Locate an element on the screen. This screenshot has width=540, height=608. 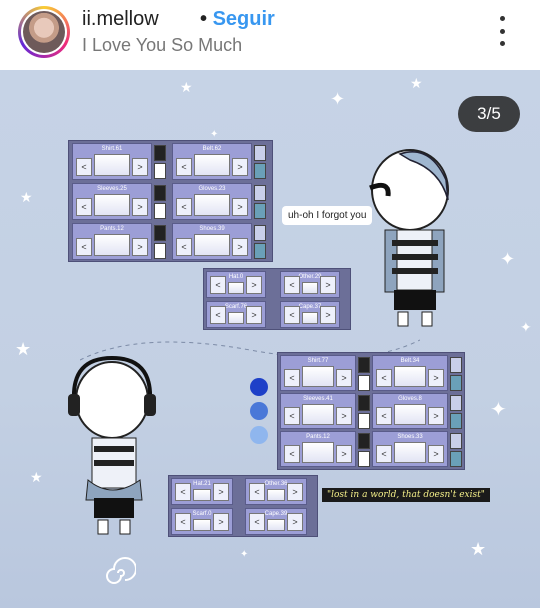
more-vert-icon is located at coordinates (502, 31).